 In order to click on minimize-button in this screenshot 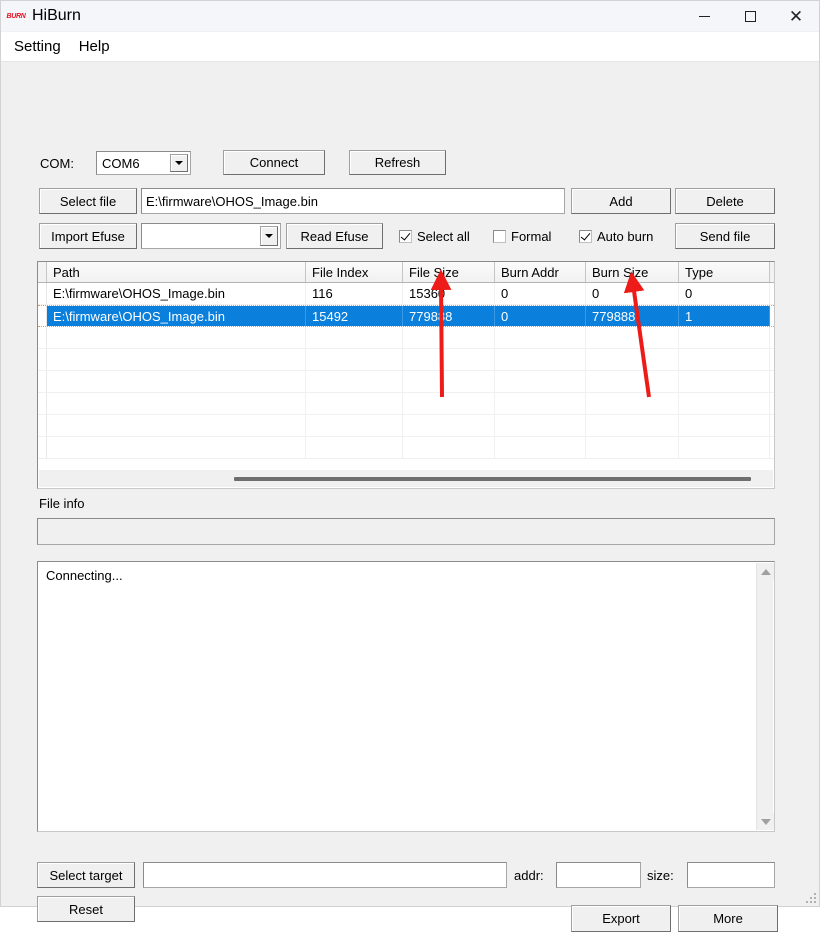, I will do `click(704, 16)`.